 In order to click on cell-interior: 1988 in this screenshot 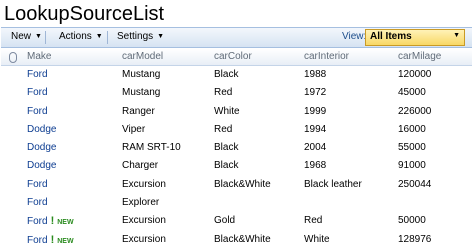, I will do `click(315, 74)`.